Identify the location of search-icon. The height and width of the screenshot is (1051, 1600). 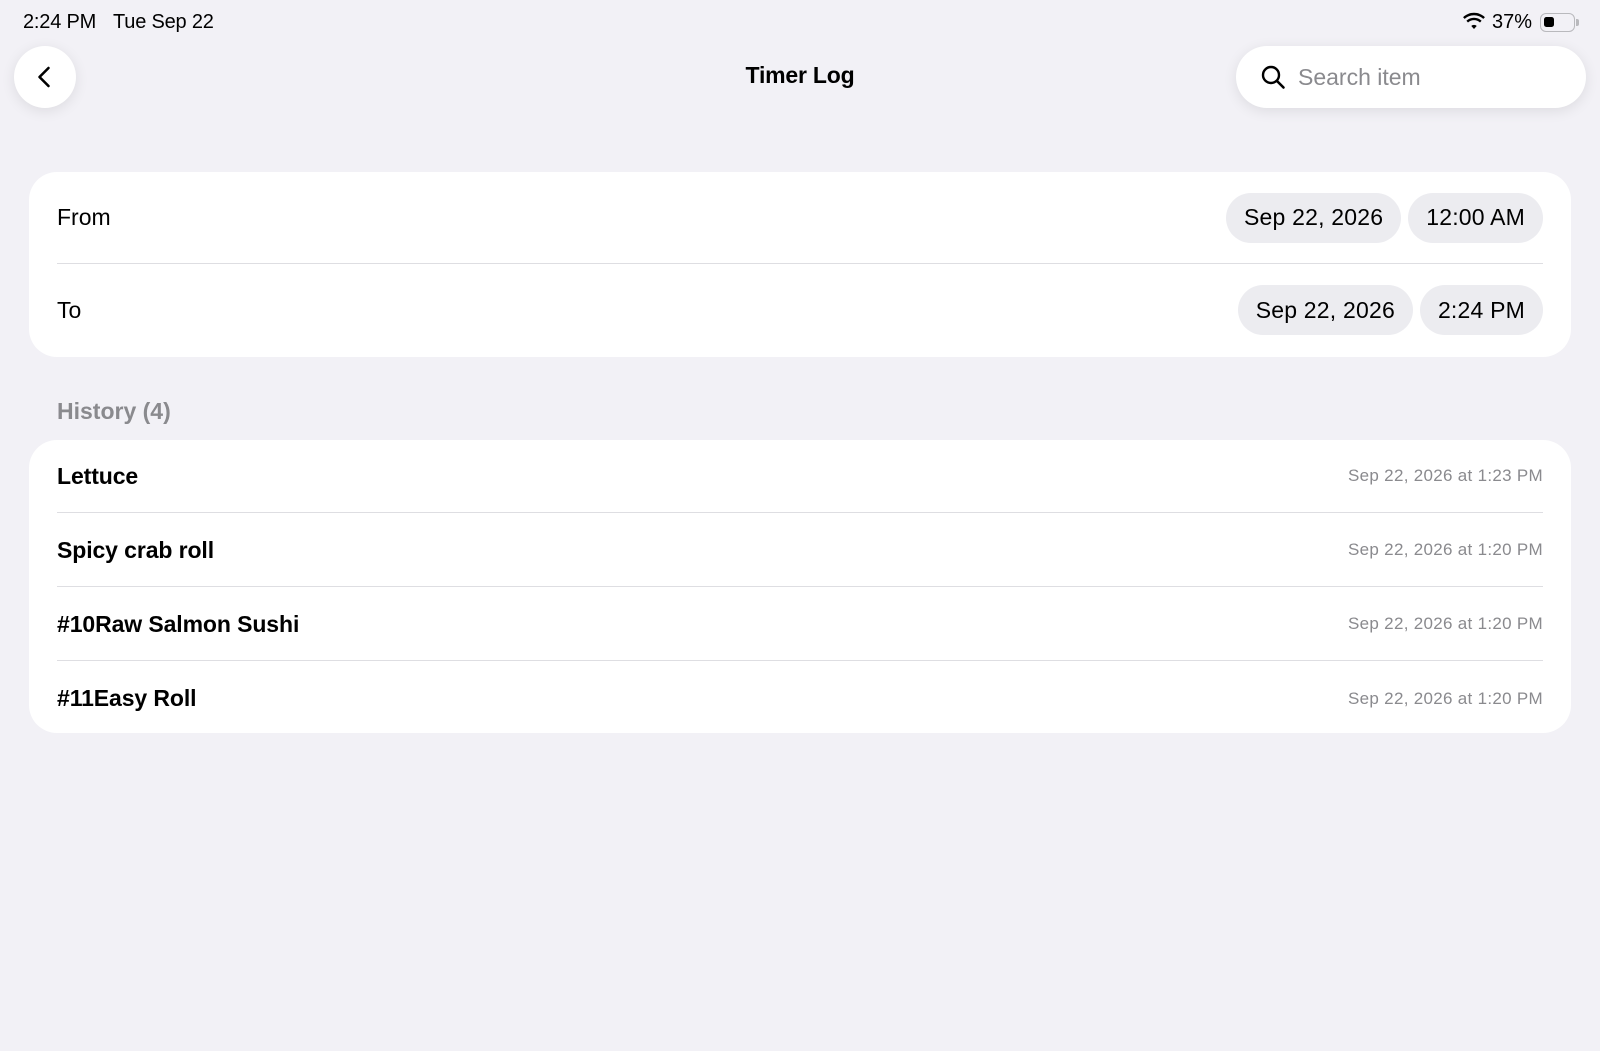
(1273, 77).